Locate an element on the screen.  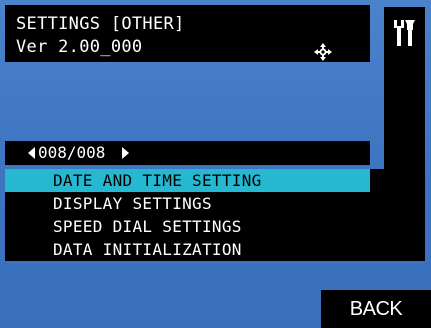
menu-item-date-time: DATE AND TIME SETTING is located at coordinates (187, 180).